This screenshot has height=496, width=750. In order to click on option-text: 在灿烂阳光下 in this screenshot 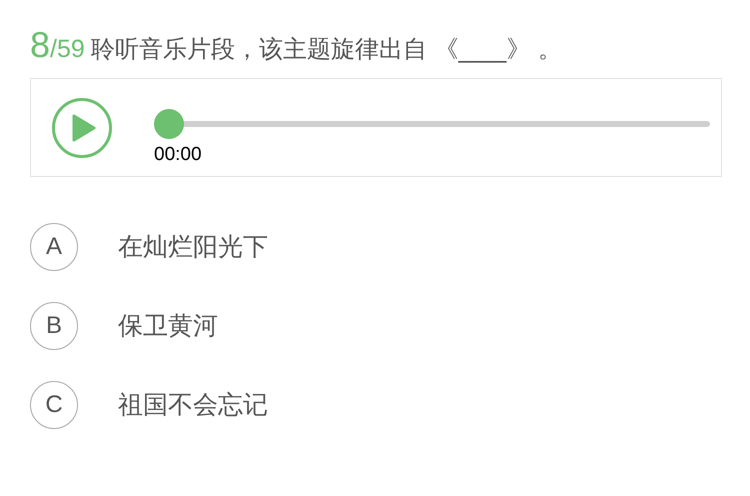, I will do `click(193, 247)`.